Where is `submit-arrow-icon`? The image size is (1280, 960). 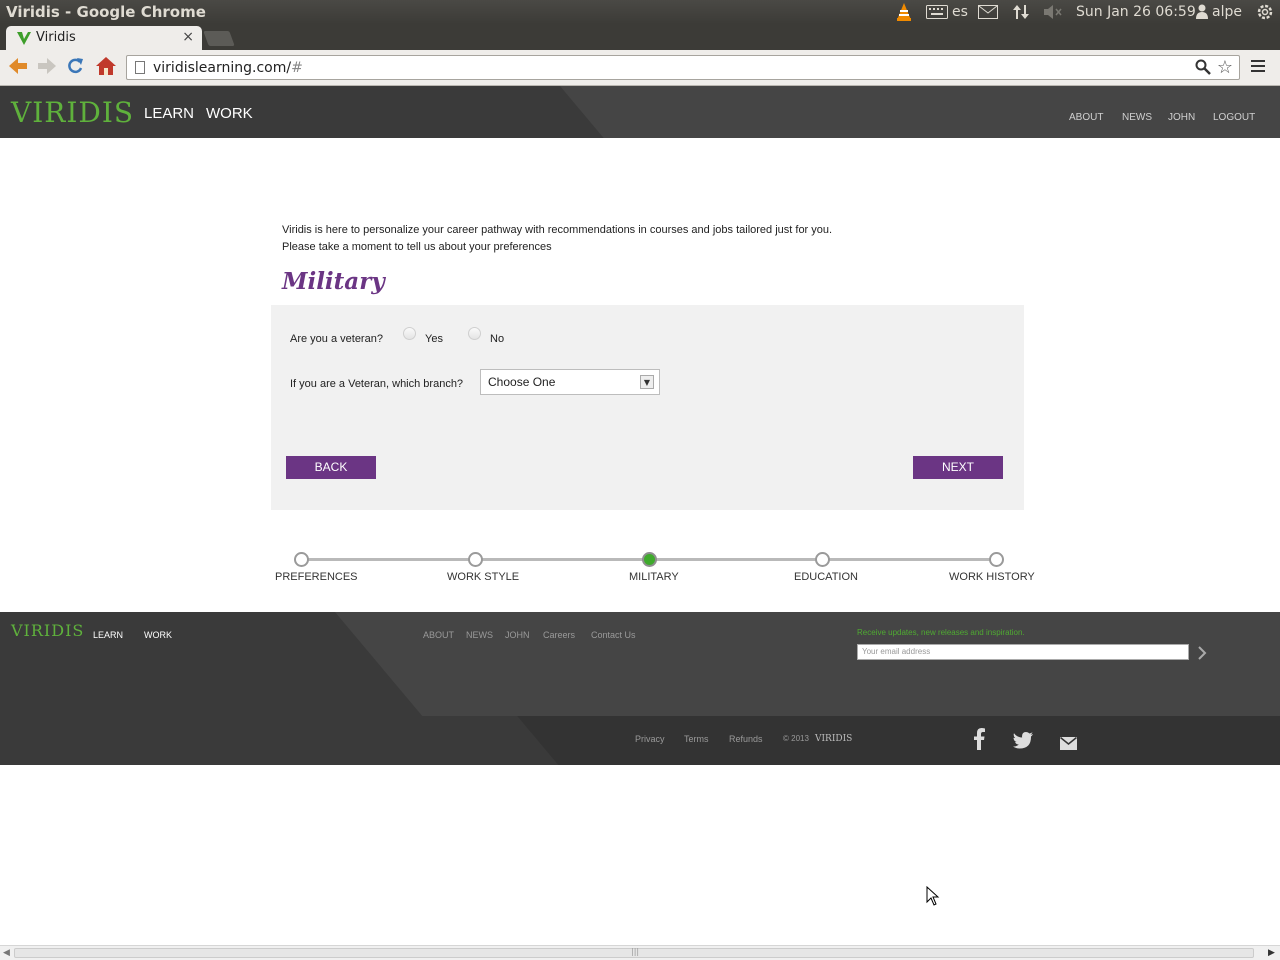 submit-arrow-icon is located at coordinates (1202, 654).